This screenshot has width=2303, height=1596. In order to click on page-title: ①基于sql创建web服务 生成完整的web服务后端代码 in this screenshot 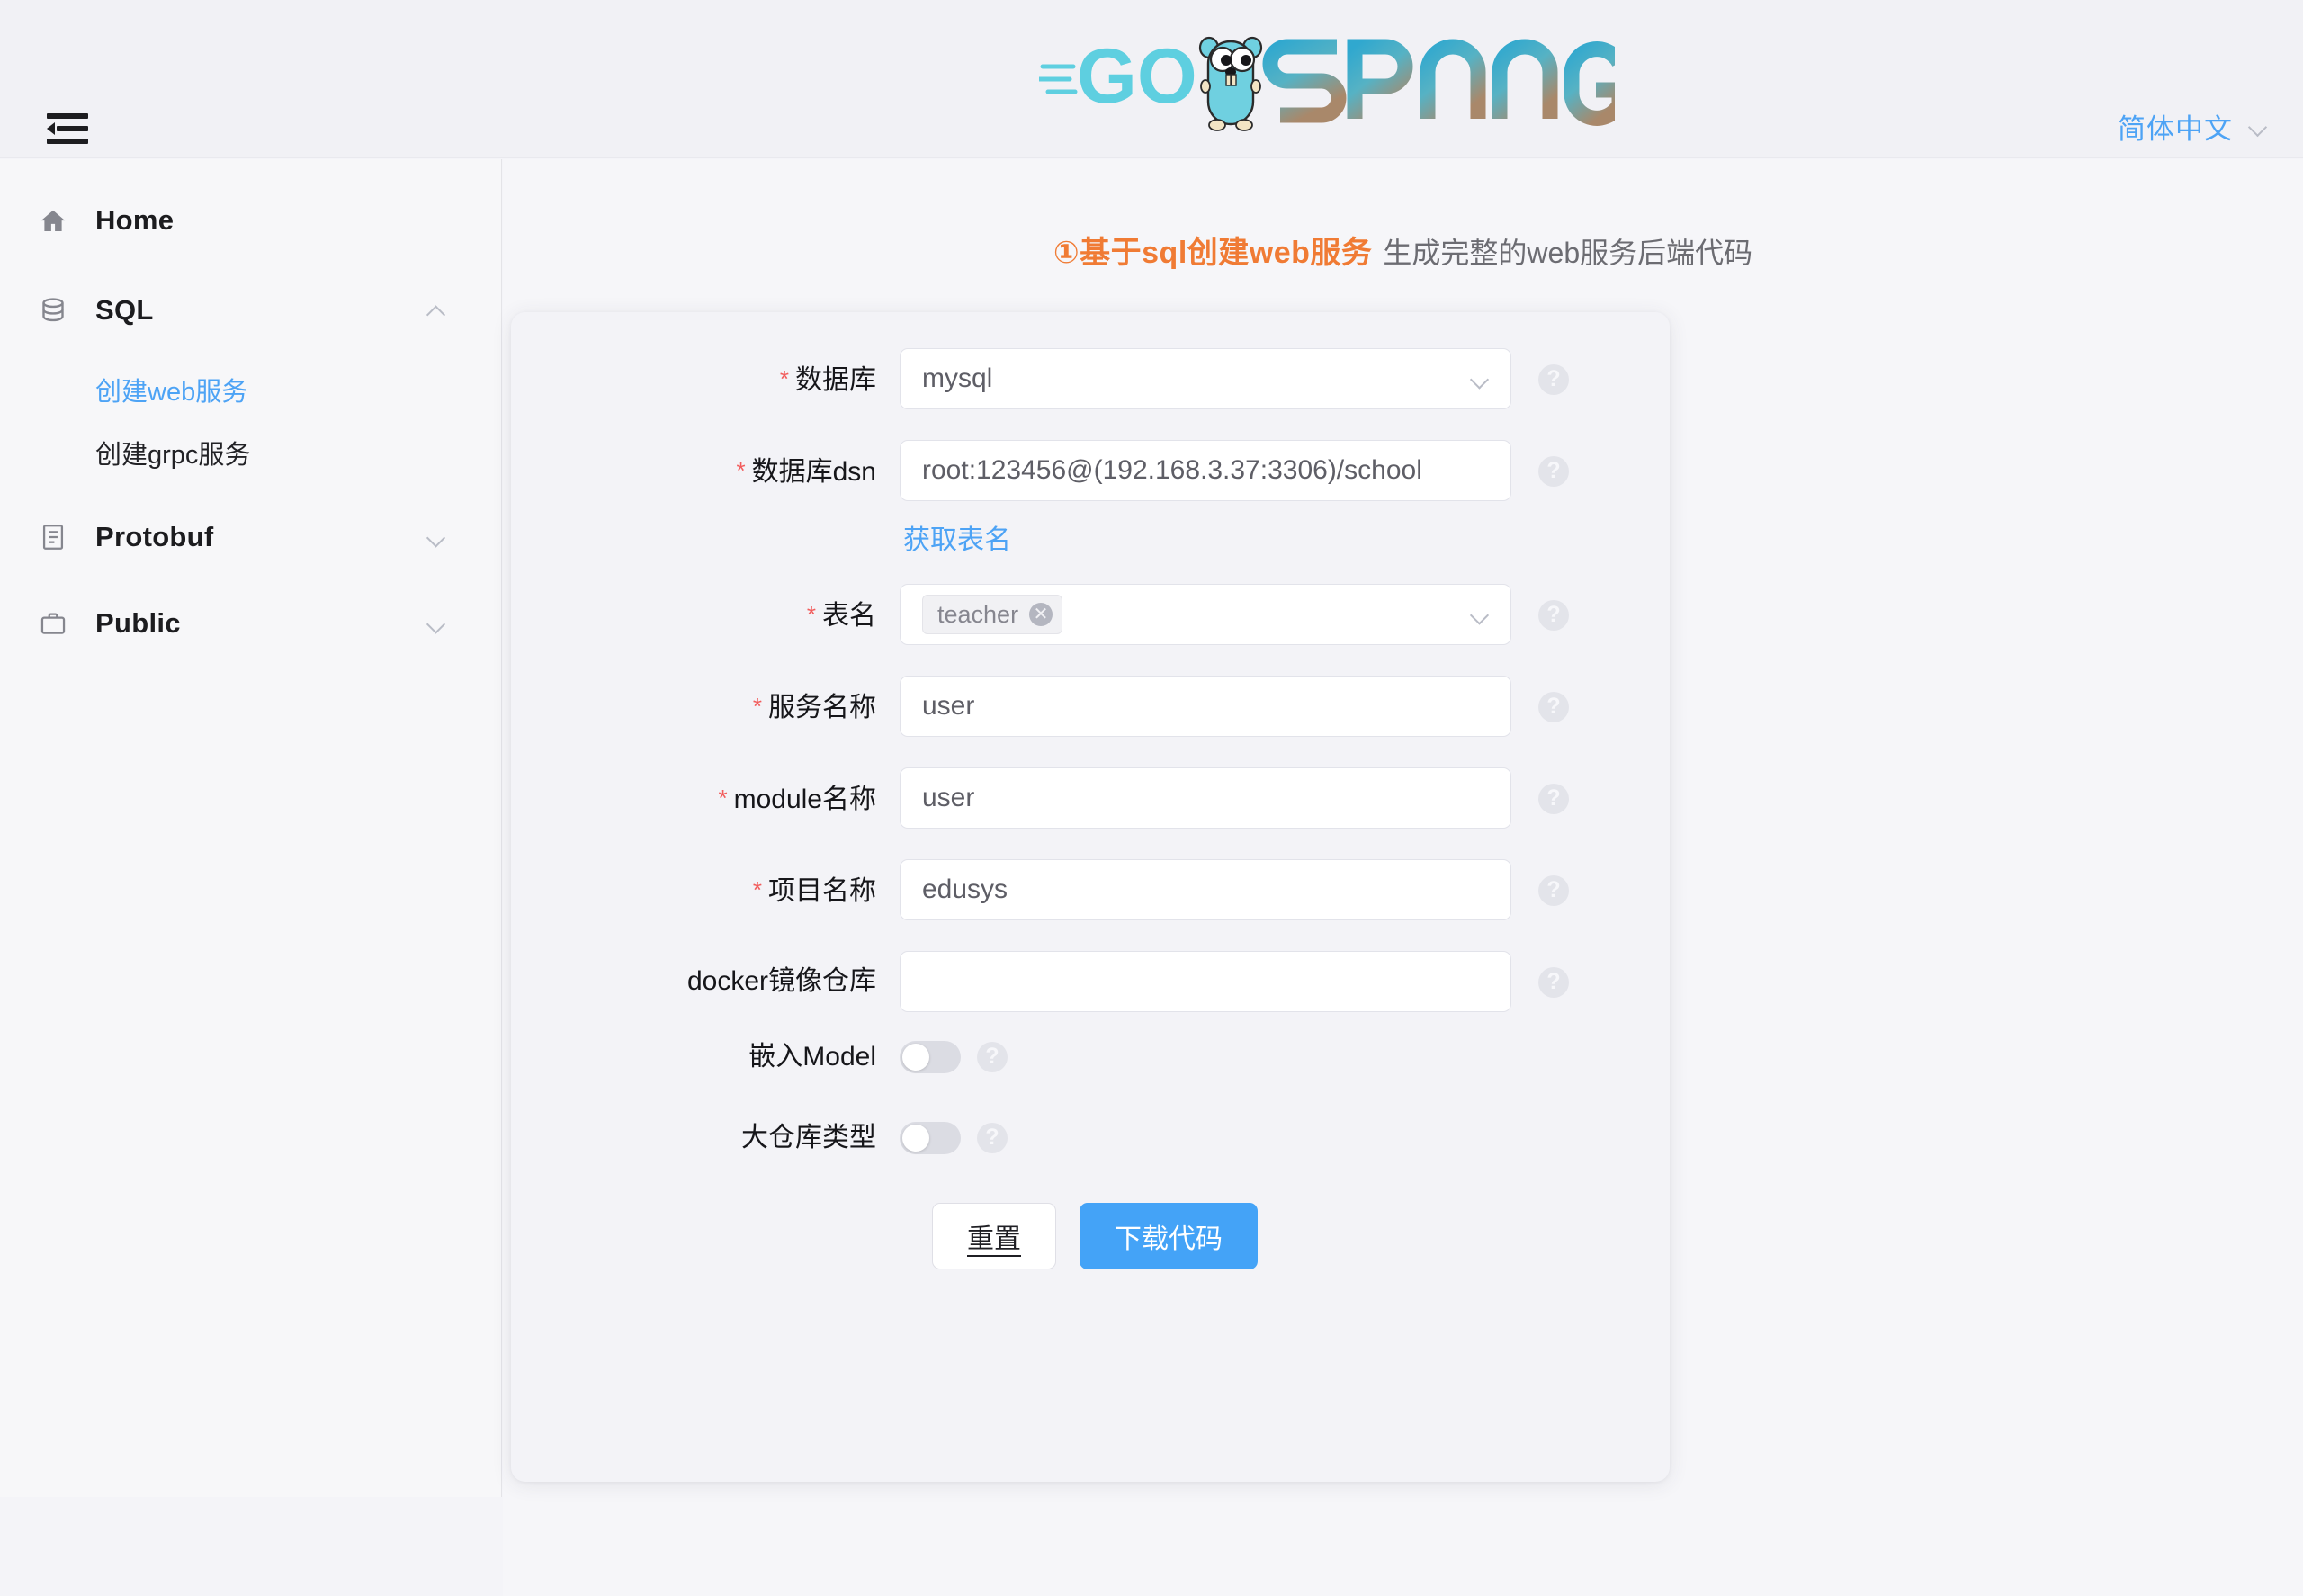, I will do `click(1403, 250)`.